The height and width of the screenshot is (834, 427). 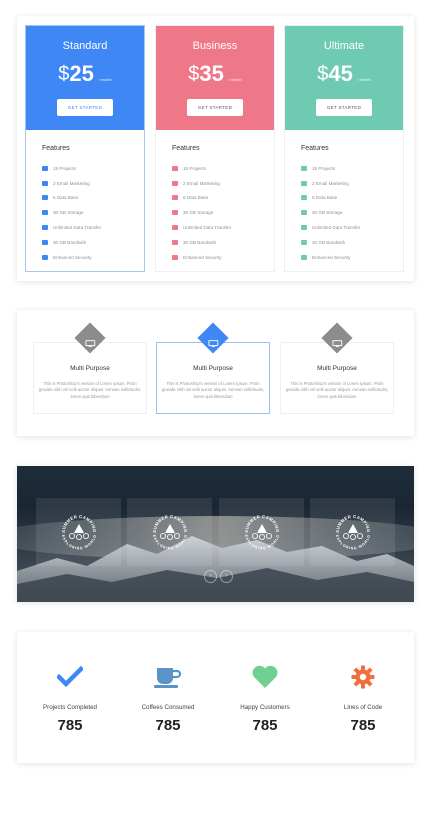 What do you see at coordinates (85, 46) in the screenshot?
I see `plan-name: Standard` at bounding box center [85, 46].